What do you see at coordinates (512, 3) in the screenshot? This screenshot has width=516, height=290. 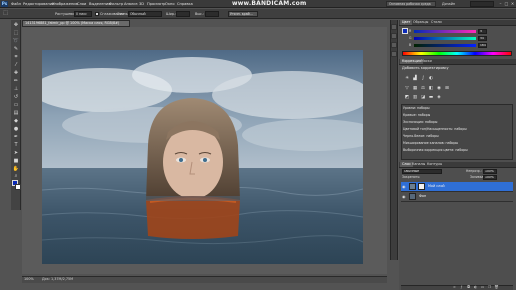 I see `close-icon: ✕` at bounding box center [512, 3].